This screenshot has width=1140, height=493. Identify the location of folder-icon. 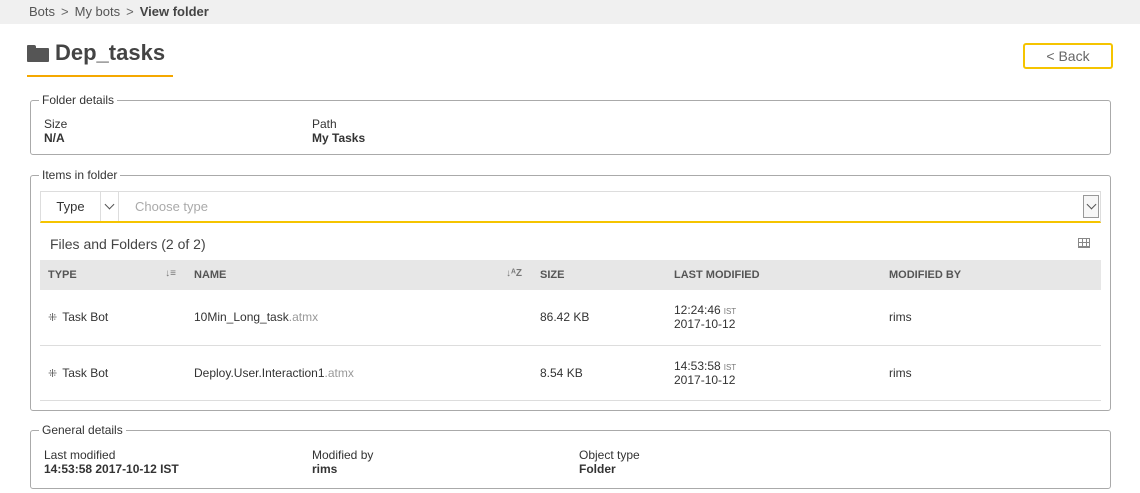
(38, 53).